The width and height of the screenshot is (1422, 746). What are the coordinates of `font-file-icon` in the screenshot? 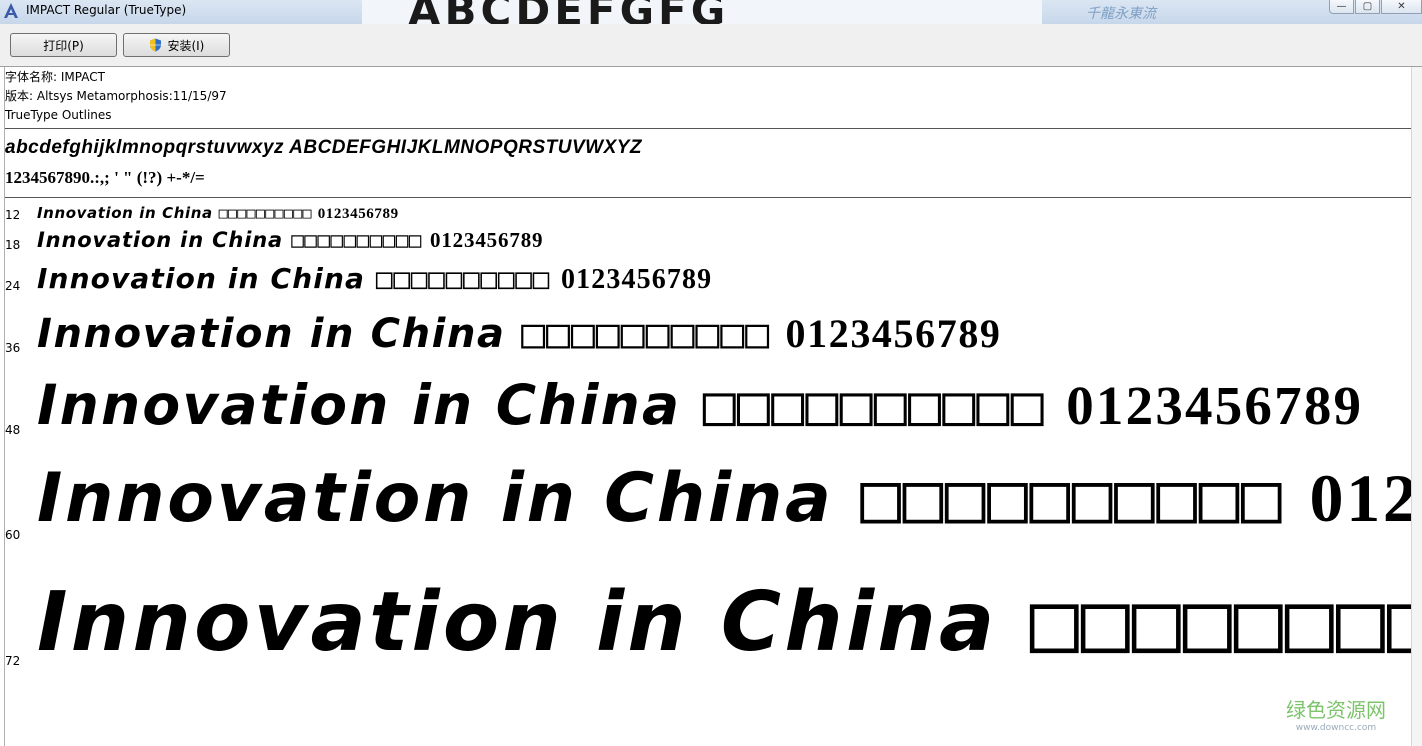 It's located at (11, 10).